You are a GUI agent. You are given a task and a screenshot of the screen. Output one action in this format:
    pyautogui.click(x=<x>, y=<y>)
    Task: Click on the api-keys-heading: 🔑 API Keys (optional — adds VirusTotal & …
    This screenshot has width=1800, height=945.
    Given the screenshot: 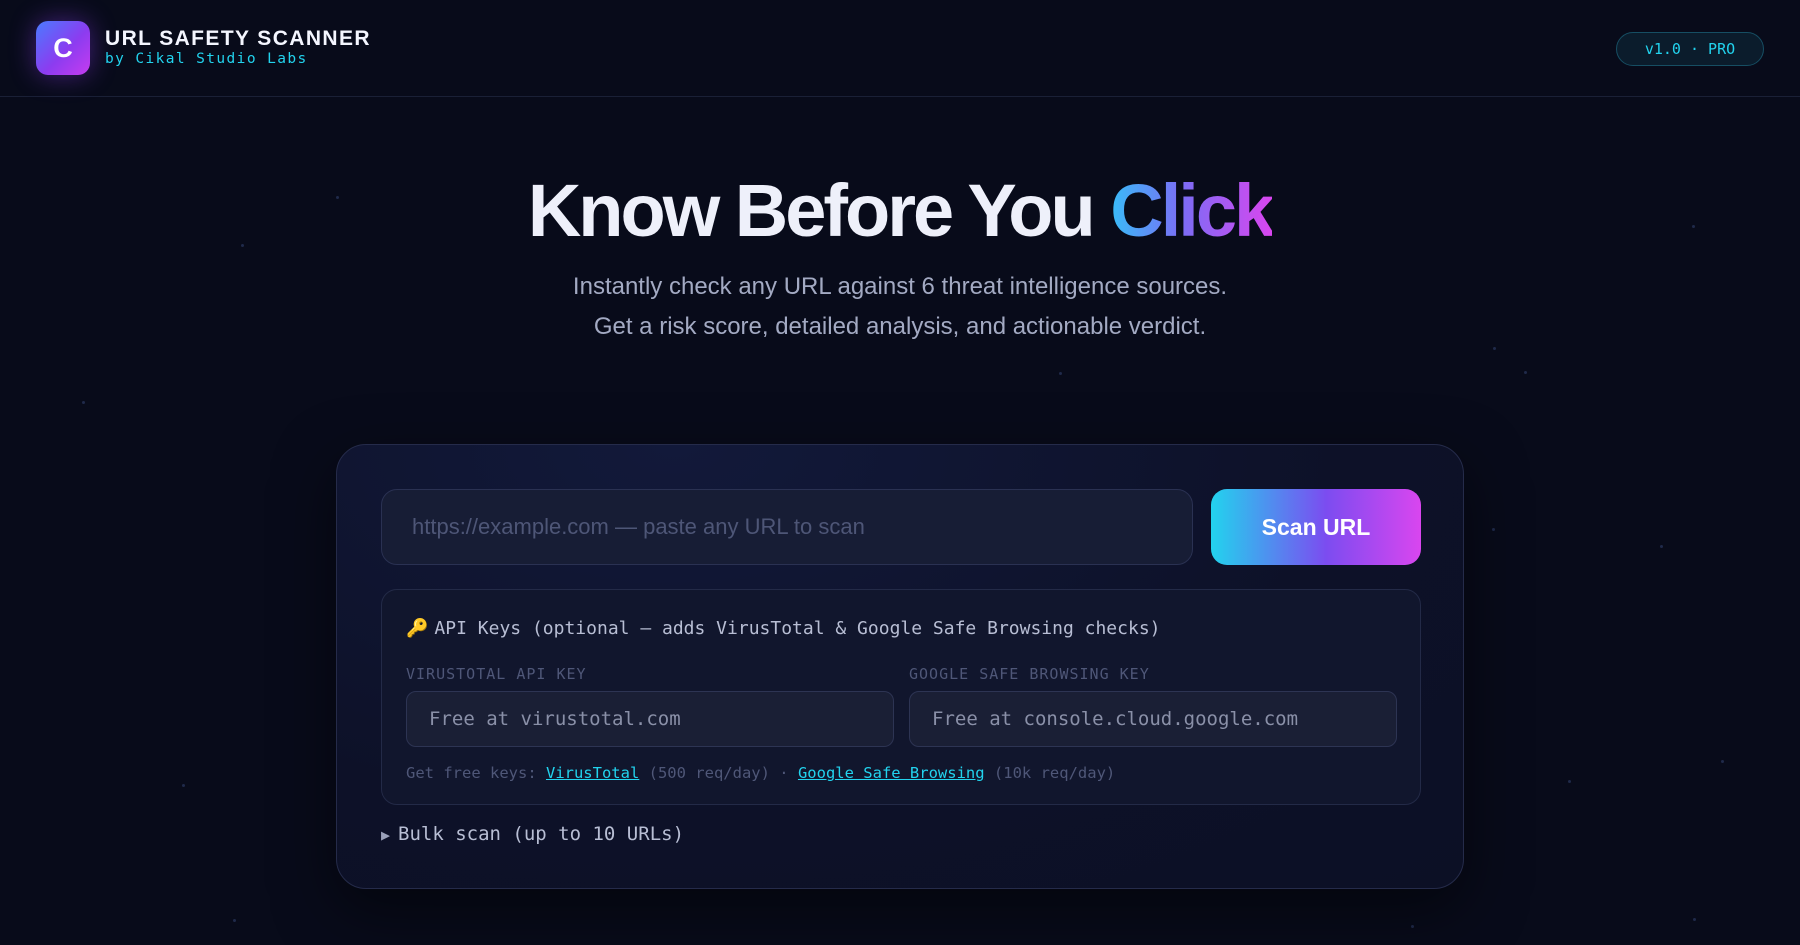 What is the action you would take?
    pyautogui.click(x=783, y=628)
    